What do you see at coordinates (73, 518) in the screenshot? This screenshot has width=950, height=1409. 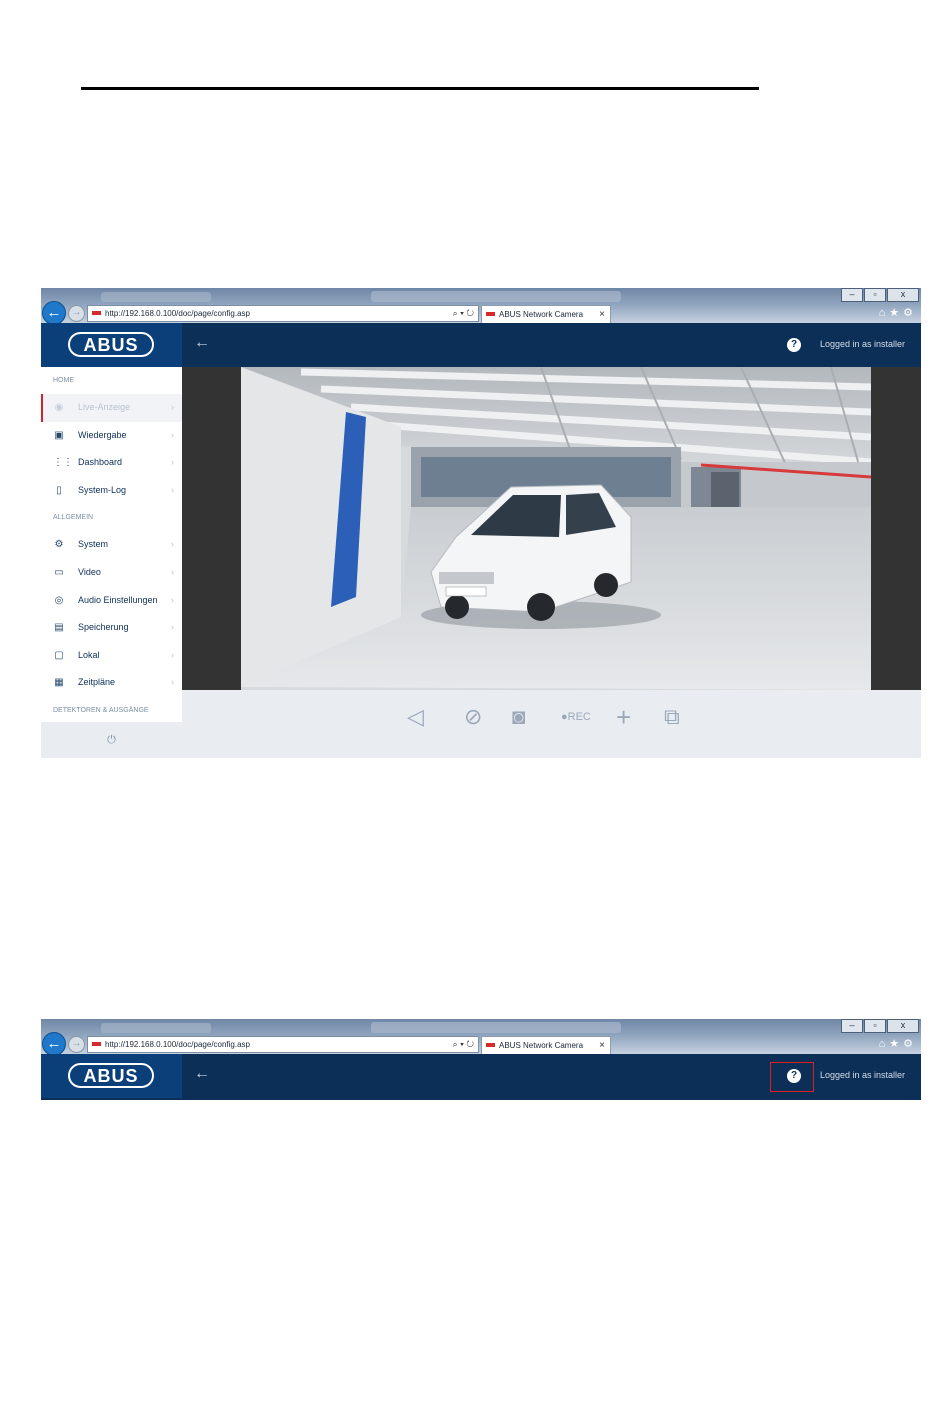 I see `section-general: ALLGEMEIN` at bounding box center [73, 518].